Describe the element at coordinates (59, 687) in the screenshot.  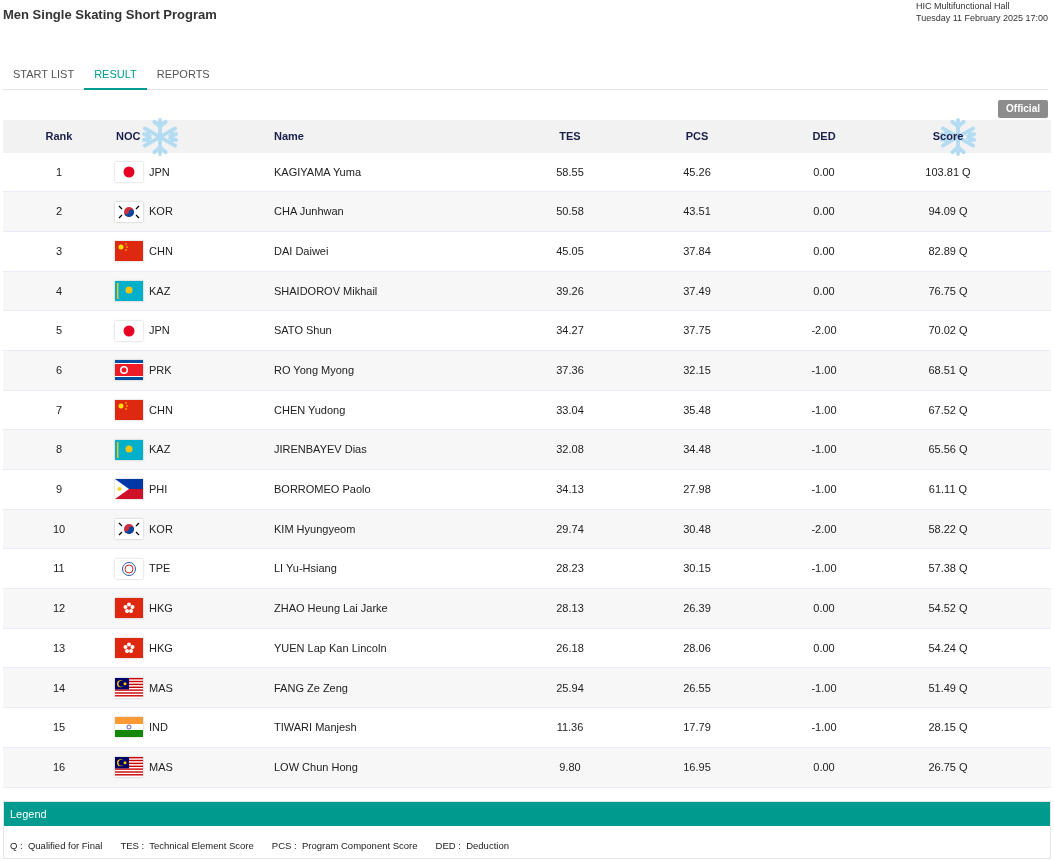
I see `rank-cell: 14` at that location.